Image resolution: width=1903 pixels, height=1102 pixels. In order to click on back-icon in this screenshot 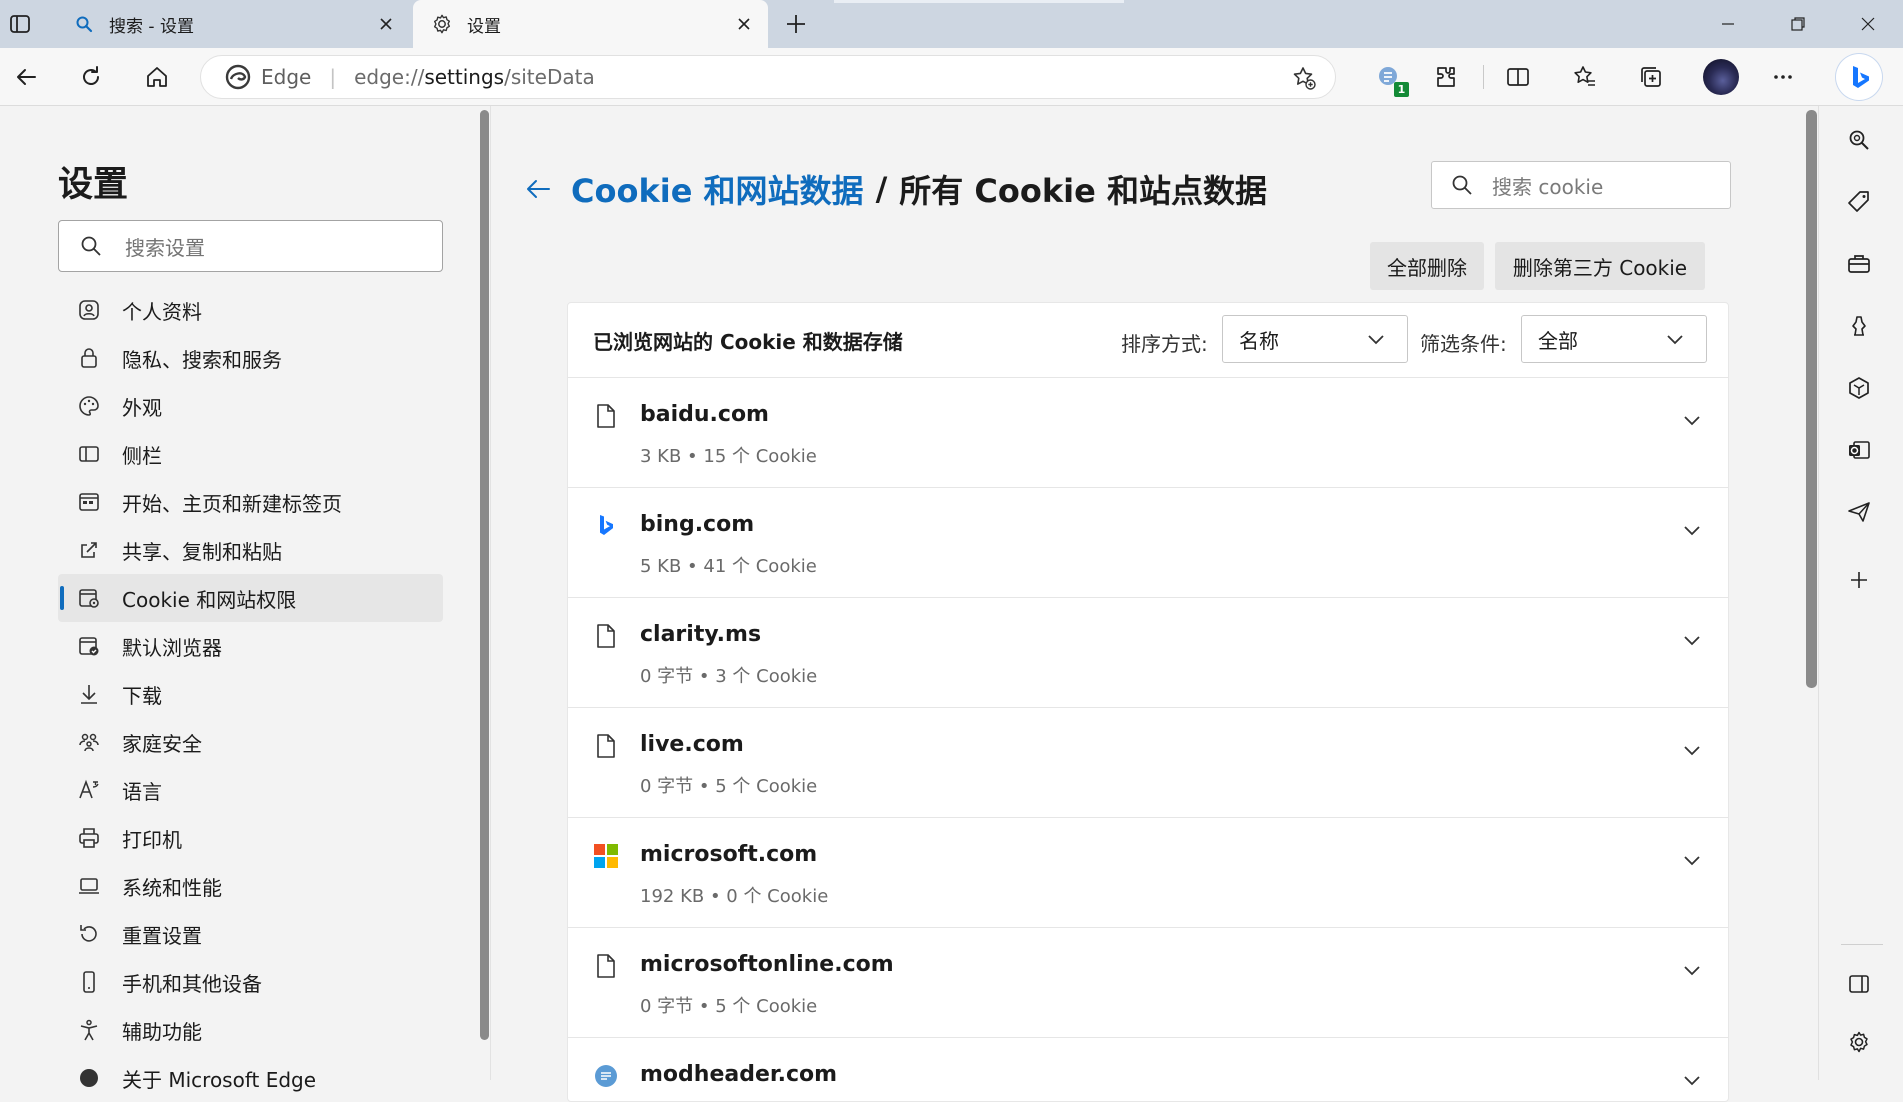, I will do `click(26, 77)`.